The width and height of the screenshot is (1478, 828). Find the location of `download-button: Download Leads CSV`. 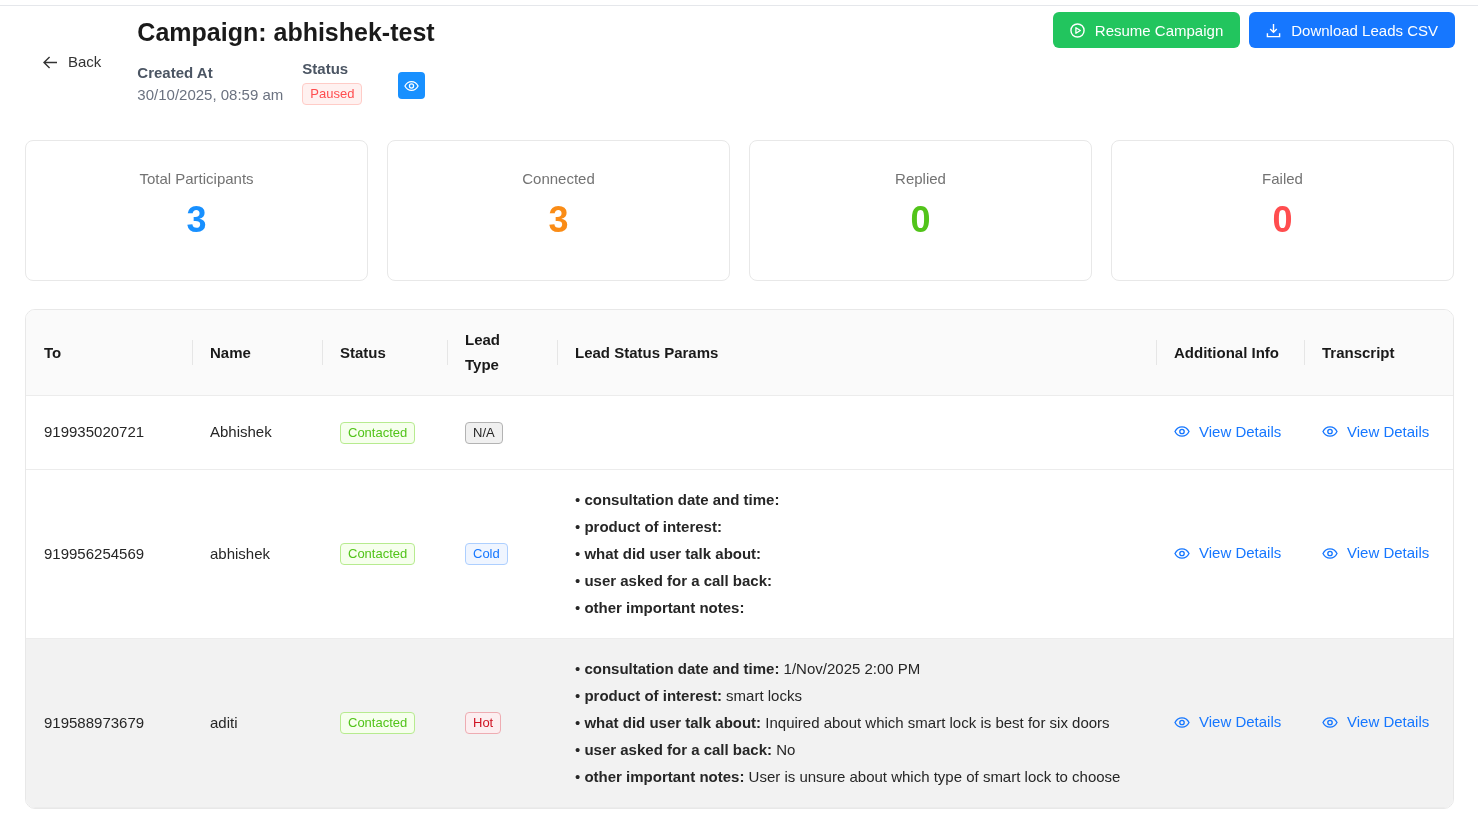

download-button: Download Leads CSV is located at coordinates (1352, 30).